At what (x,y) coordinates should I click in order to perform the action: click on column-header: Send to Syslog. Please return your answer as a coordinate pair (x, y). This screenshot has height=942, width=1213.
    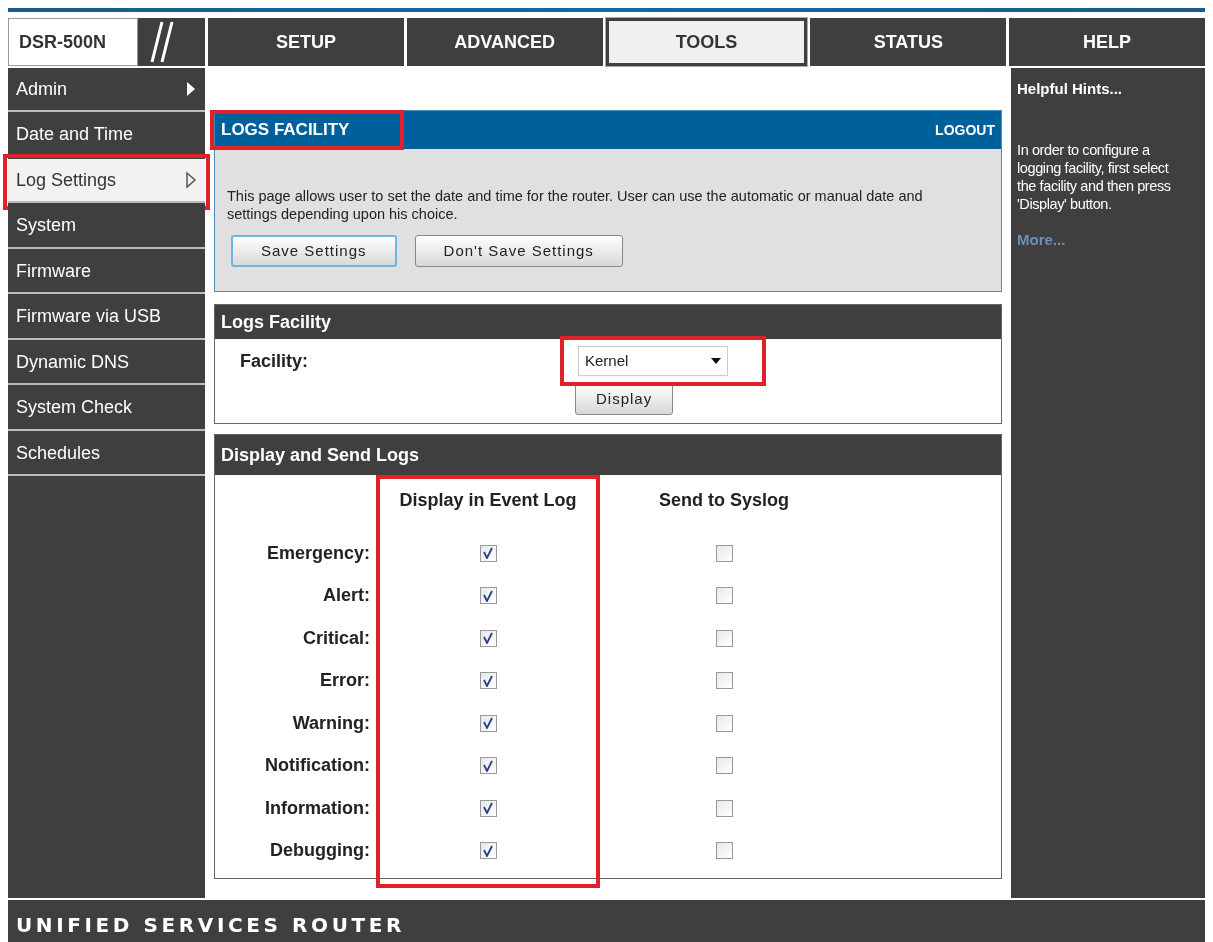
    Looking at the image, I should click on (724, 500).